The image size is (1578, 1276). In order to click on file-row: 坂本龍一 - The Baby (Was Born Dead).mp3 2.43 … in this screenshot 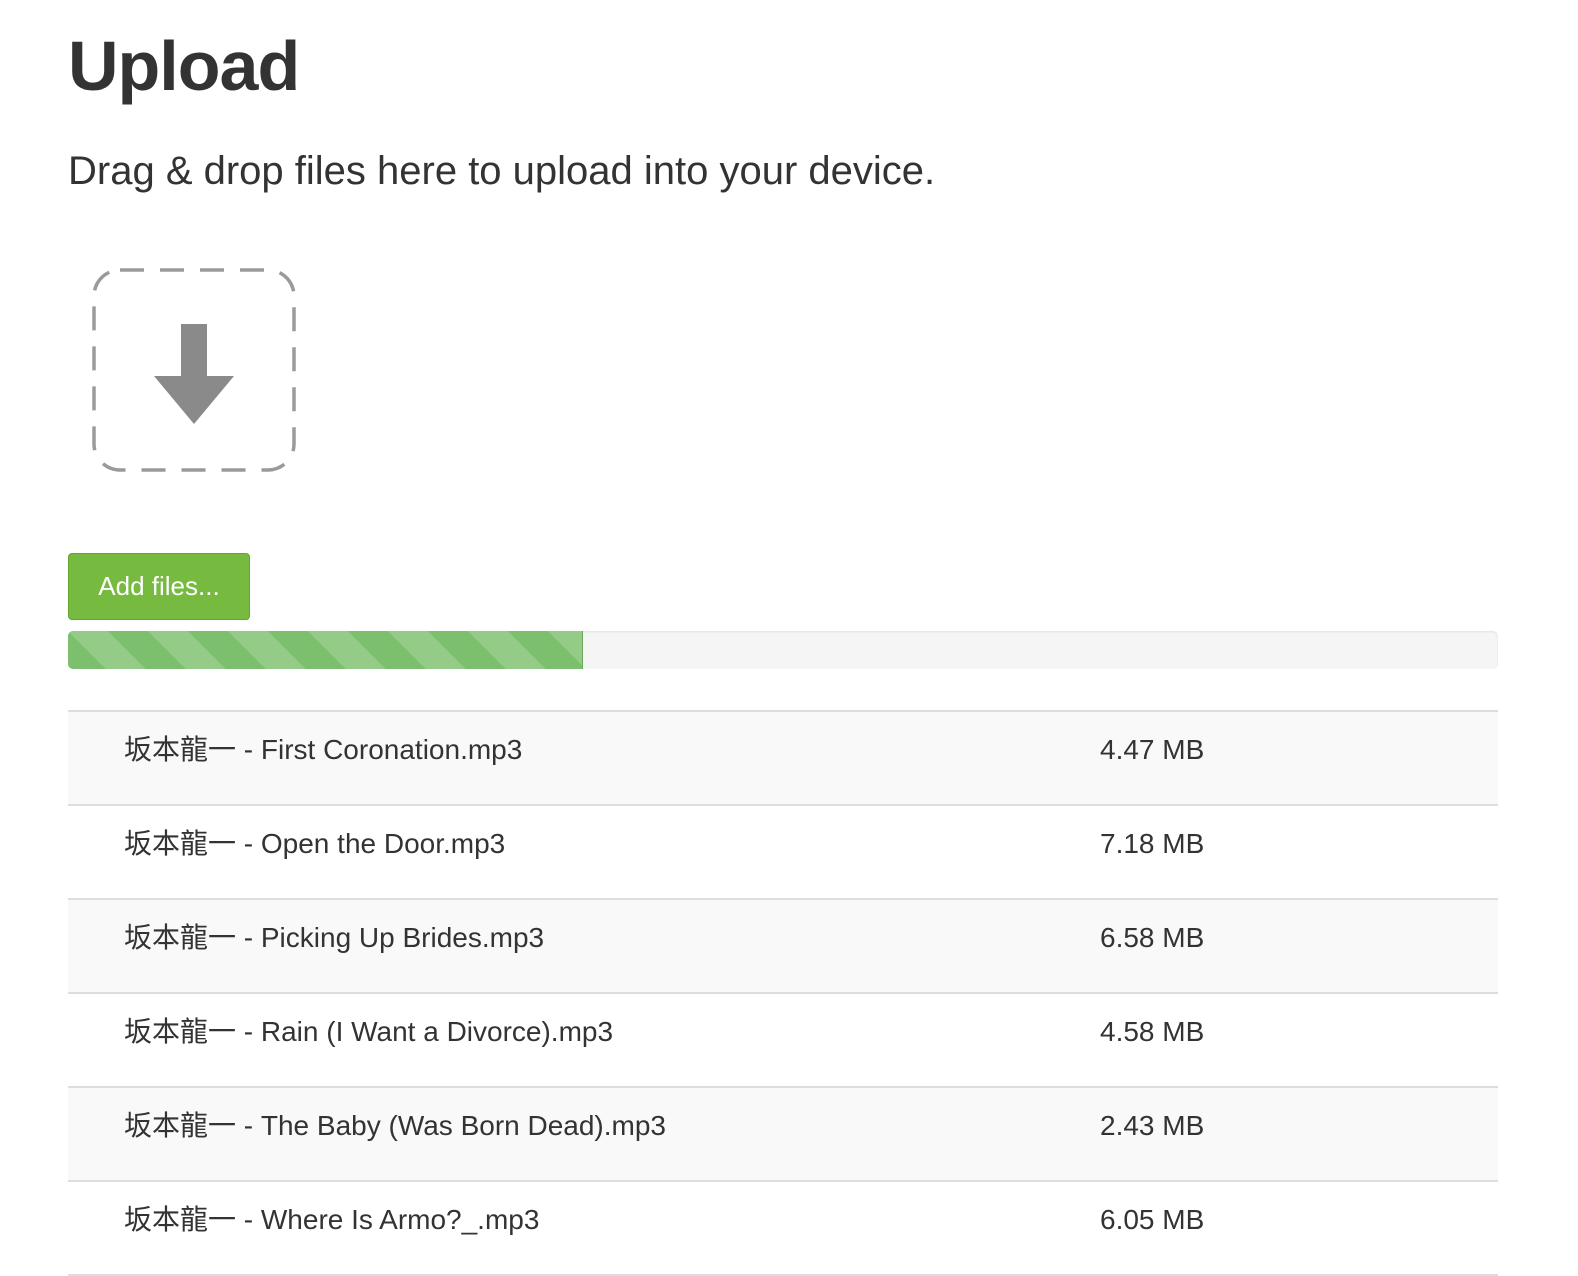, I will do `click(783, 1135)`.